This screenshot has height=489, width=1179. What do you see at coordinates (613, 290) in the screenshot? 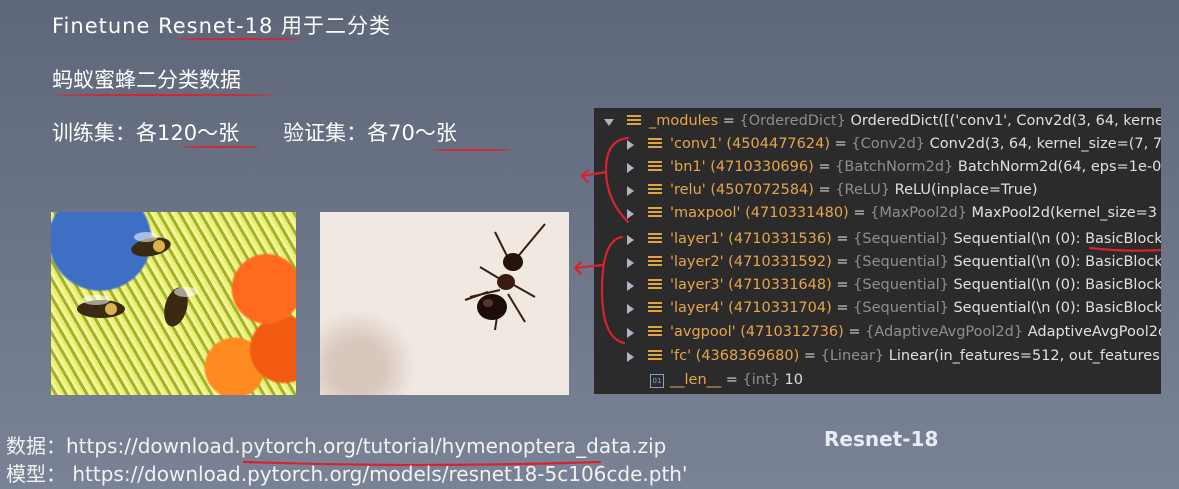
I see `bracket-residual-layers-annotation` at bounding box center [613, 290].